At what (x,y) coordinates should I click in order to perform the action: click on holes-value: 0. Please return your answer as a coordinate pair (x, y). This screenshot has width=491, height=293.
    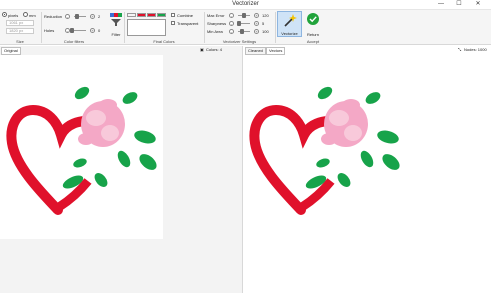
    Looking at the image, I should click on (99, 30).